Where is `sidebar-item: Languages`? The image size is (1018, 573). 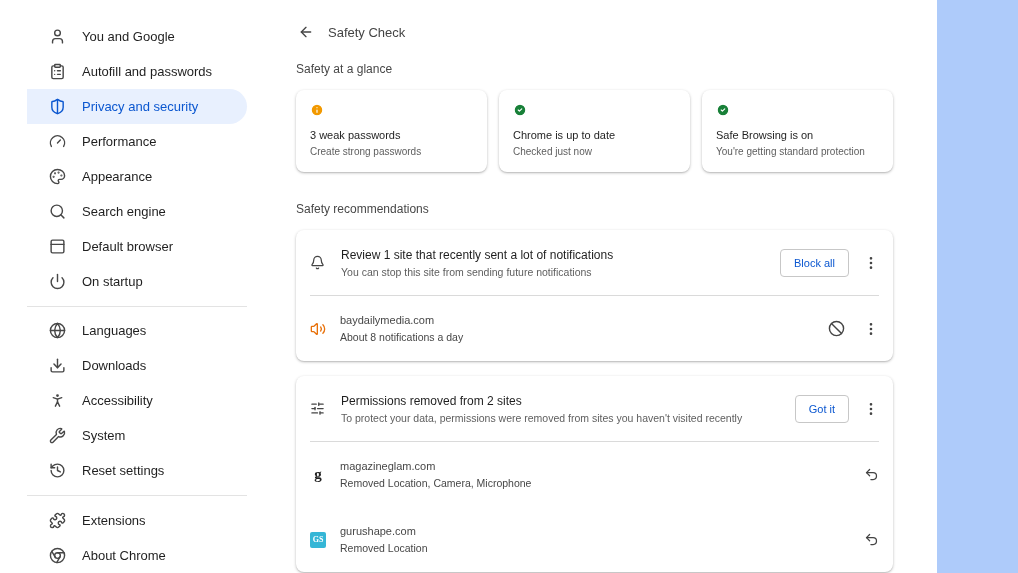
sidebar-item: Languages is located at coordinates (137, 331).